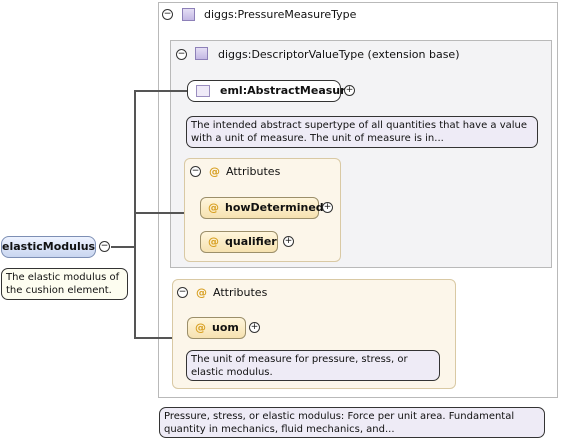 The width and height of the screenshot is (562, 443). Describe the element at coordinates (254, 327) in the screenshot. I see `expand-uom-toggle: +` at that location.